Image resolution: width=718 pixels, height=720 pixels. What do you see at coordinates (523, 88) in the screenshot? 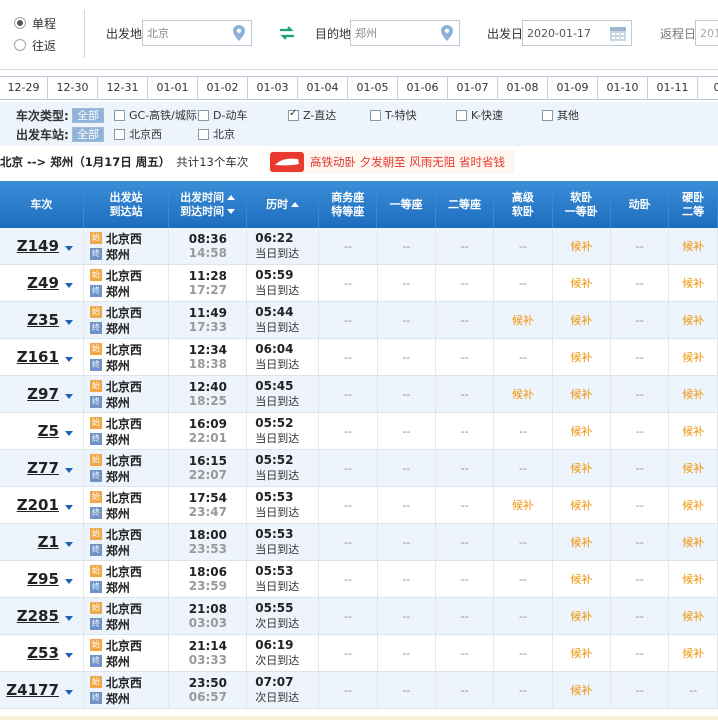
I see `date-tab: 01-08` at bounding box center [523, 88].